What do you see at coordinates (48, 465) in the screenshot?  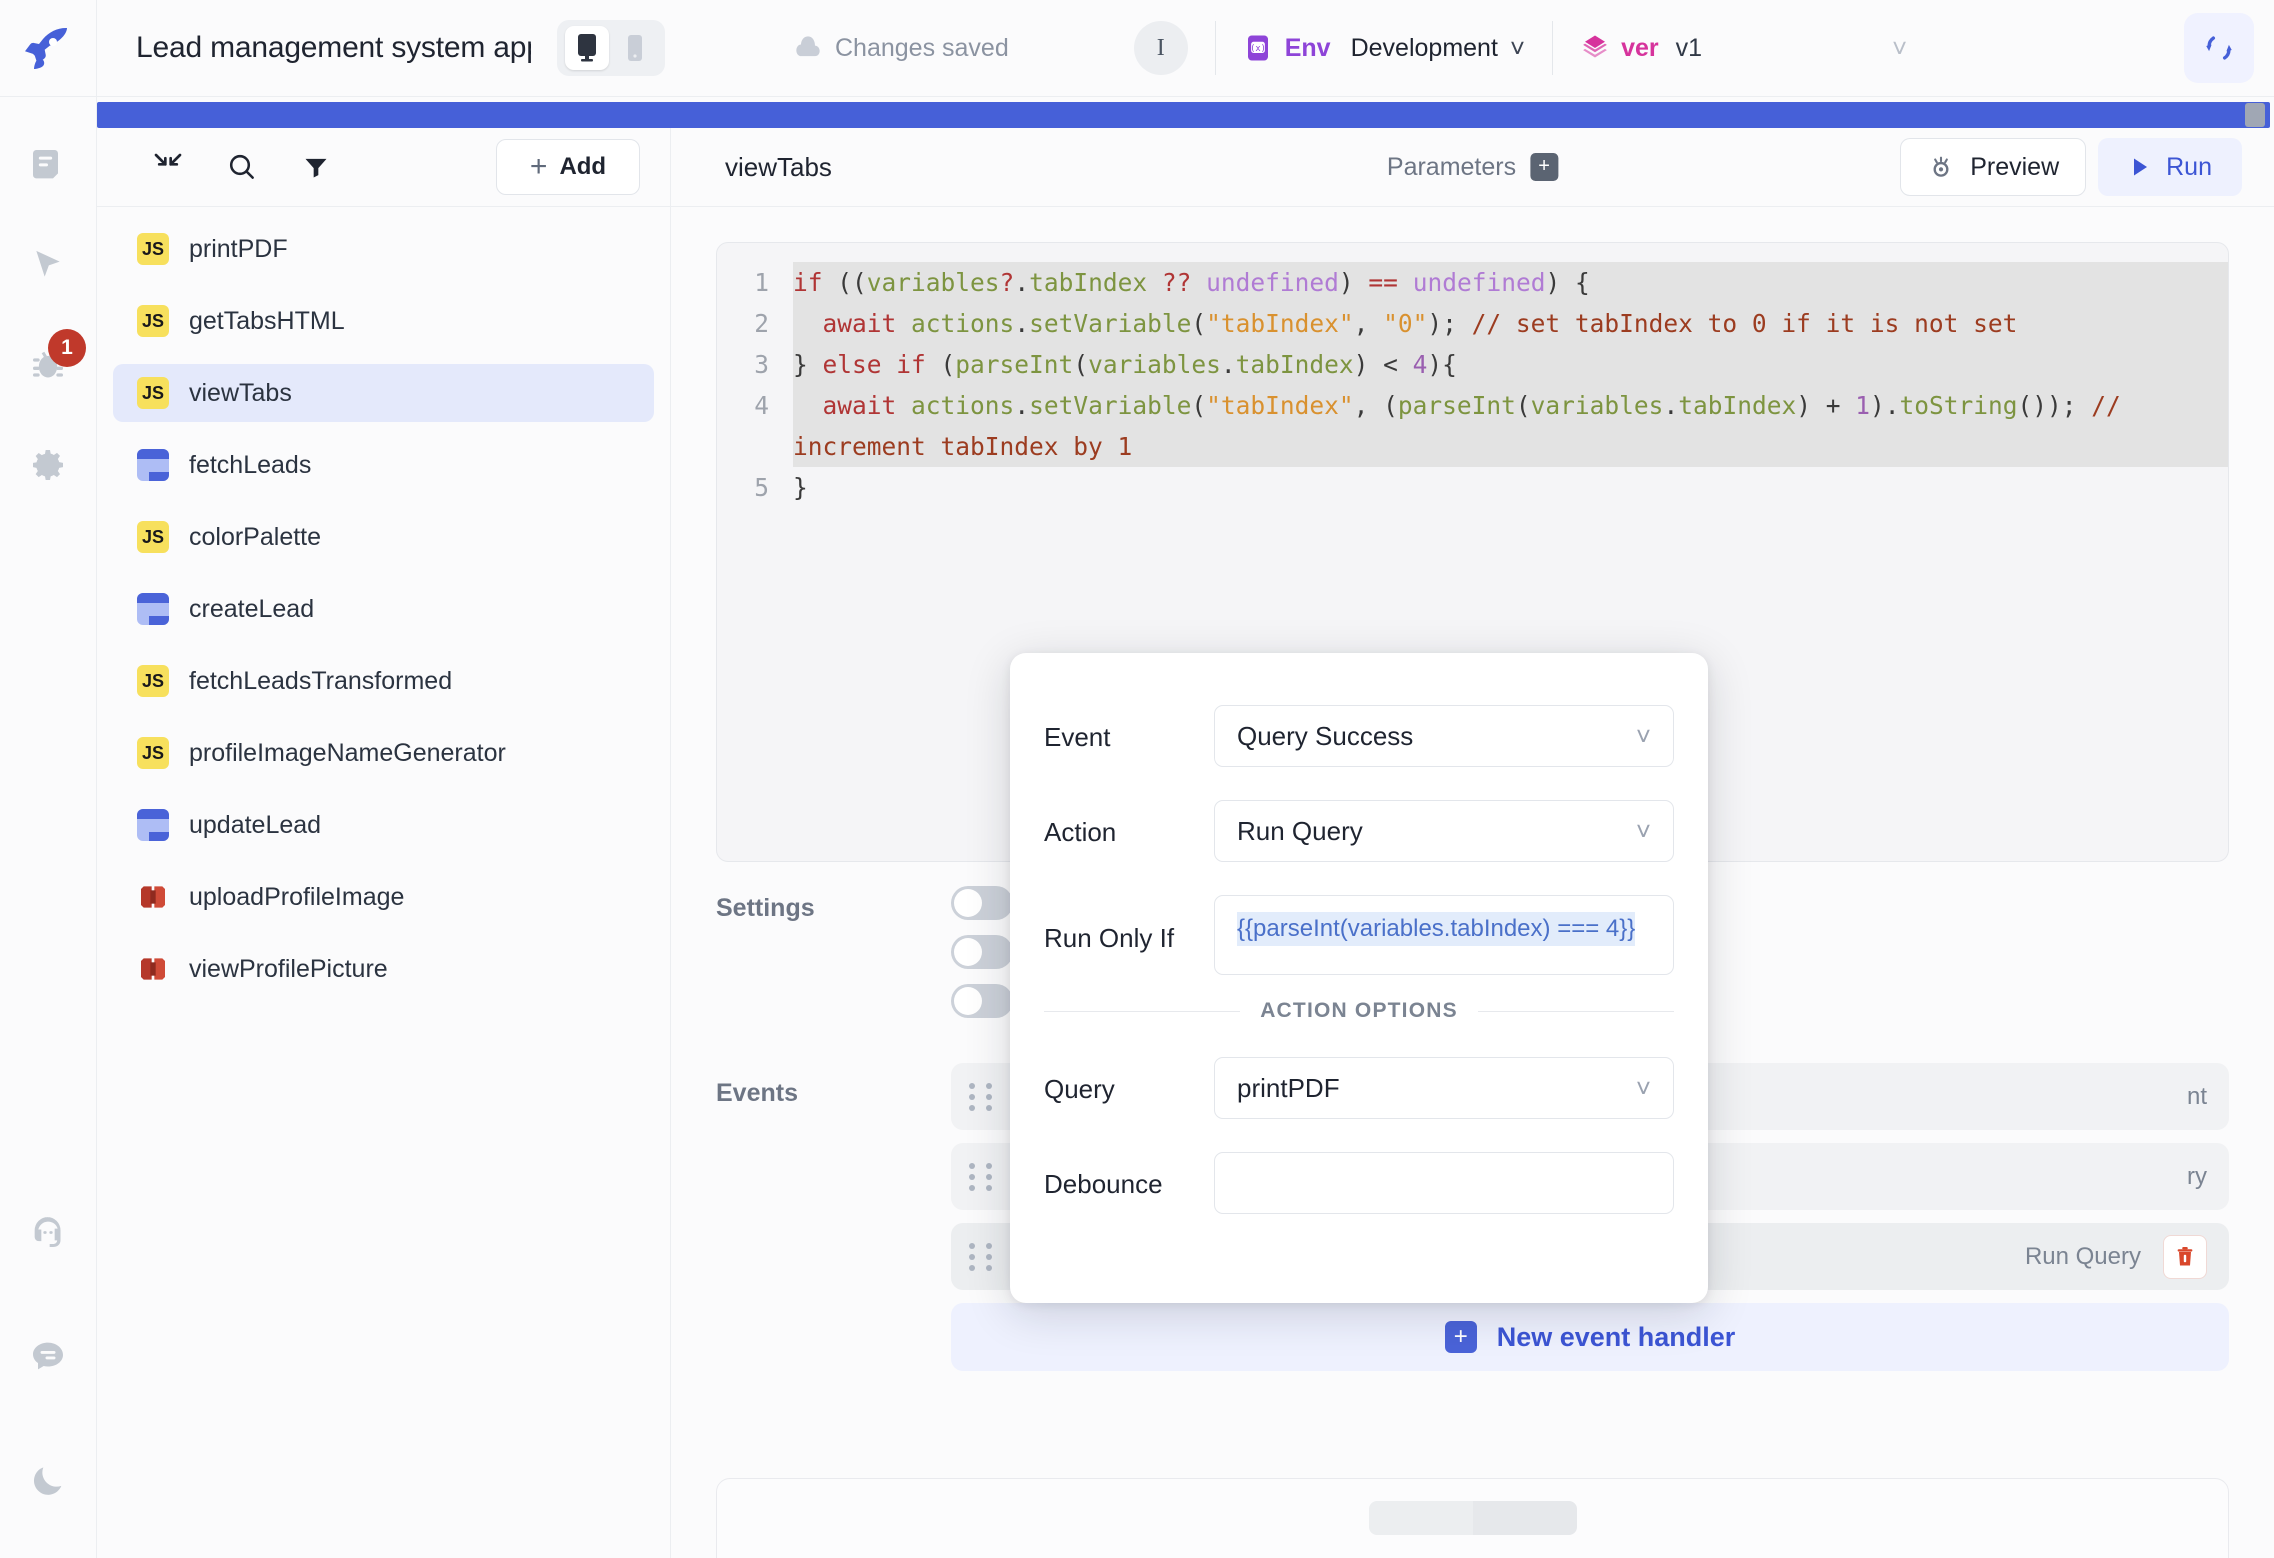 I see `sidebar-item-settings` at bounding box center [48, 465].